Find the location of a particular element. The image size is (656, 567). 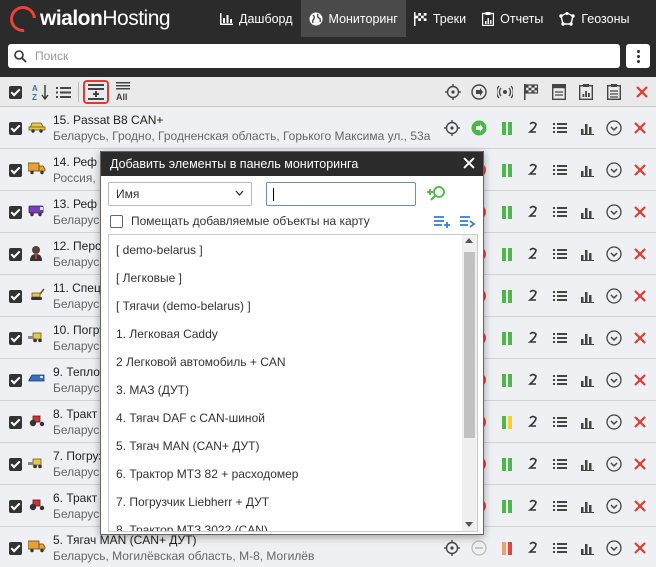

nav-tracks: Треки is located at coordinates (440, 18).